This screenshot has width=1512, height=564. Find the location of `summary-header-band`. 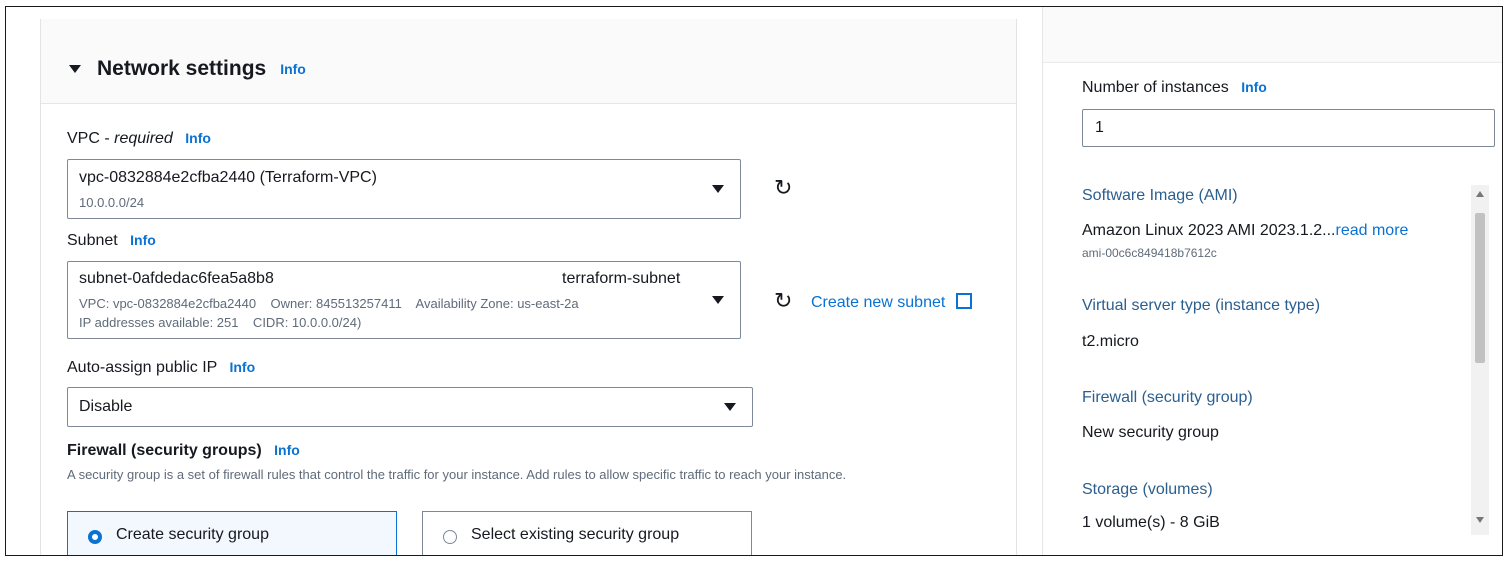

summary-header-band is located at coordinates (1272, 35).